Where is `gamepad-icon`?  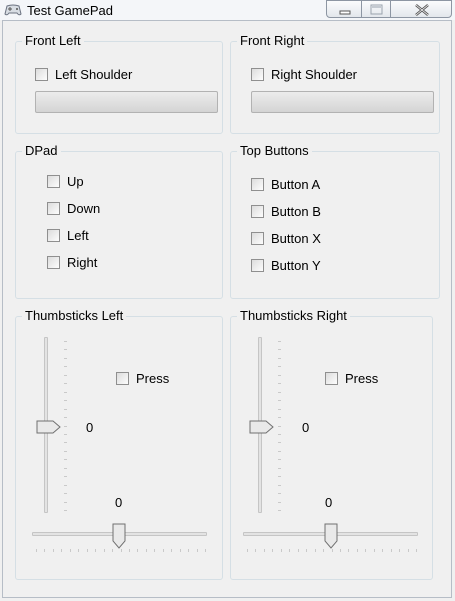 gamepad-icon is located at coordinates (13, 10).